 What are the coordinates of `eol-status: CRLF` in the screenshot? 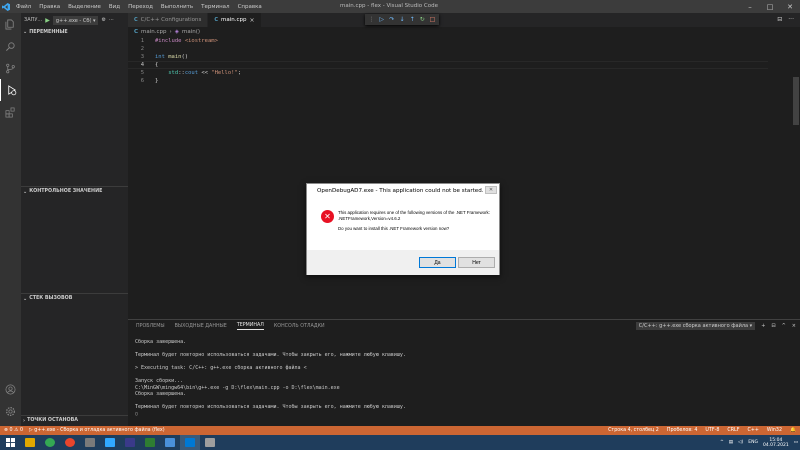 It's located at (733, 430).